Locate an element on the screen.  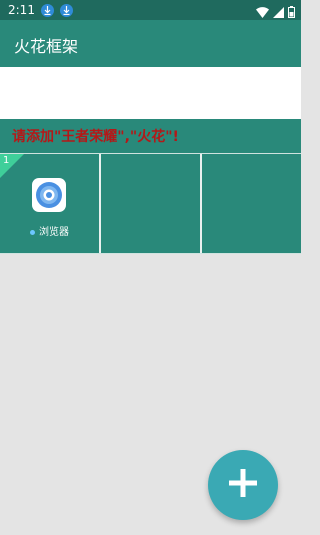
app-label-row: 浏览器 is located at coordinates (49, 230).